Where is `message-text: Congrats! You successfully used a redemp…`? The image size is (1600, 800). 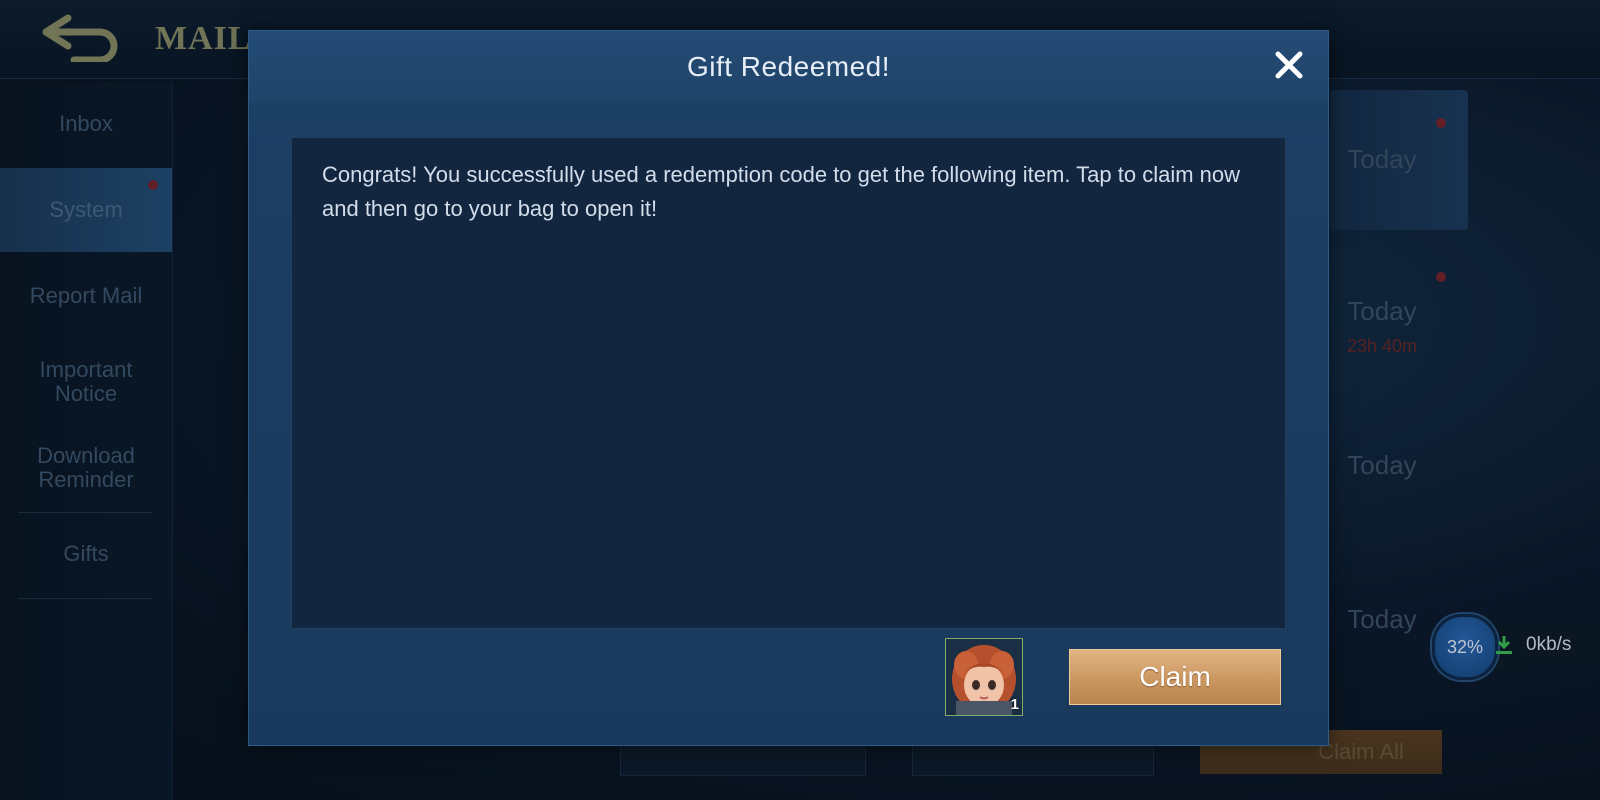
message-text: Congrats! You successfully used a redemp… is located at coordinates (781, 191).